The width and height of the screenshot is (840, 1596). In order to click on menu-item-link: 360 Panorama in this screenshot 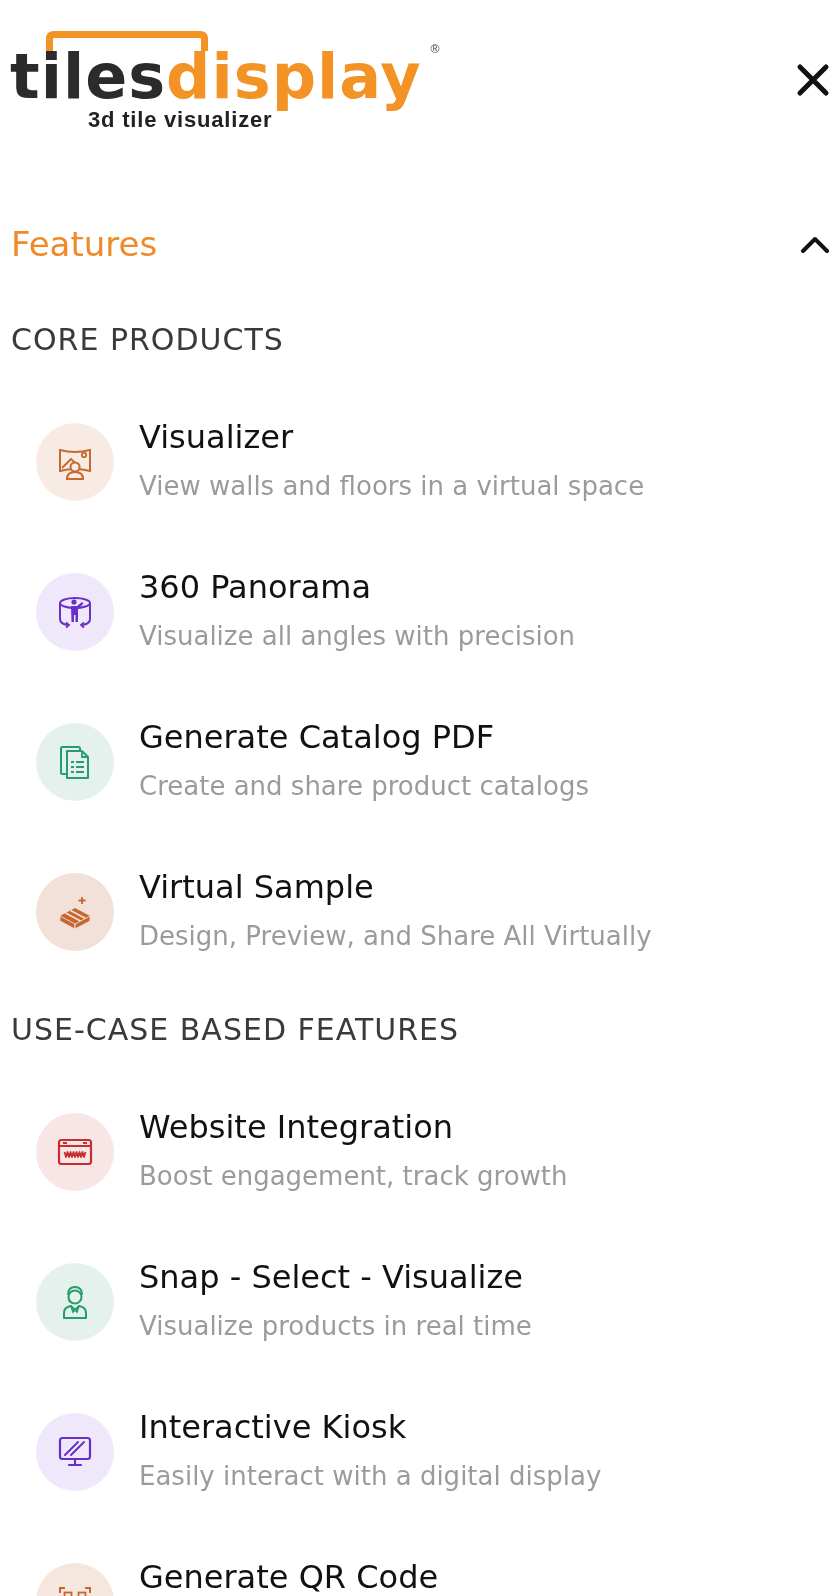, I will do `click(255, 587)`.